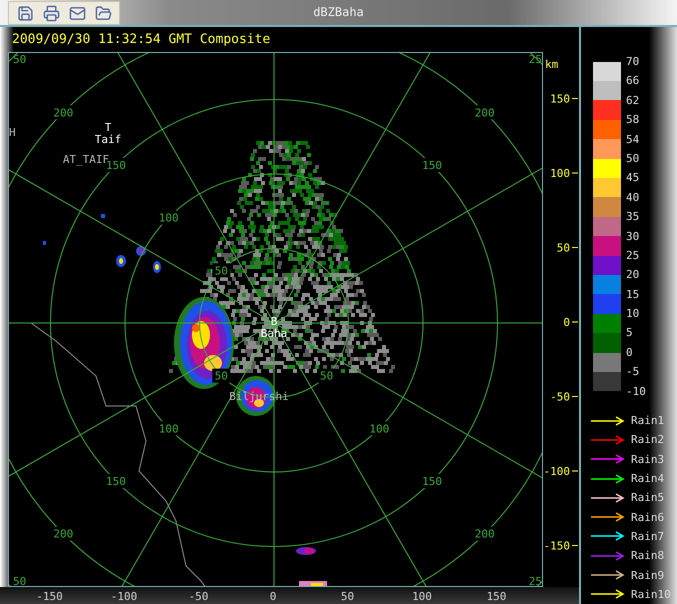  What do you see at coordinates (633, 198) in the screenshot?
I see `scale-label: 40` at bounding box center [633, 198].